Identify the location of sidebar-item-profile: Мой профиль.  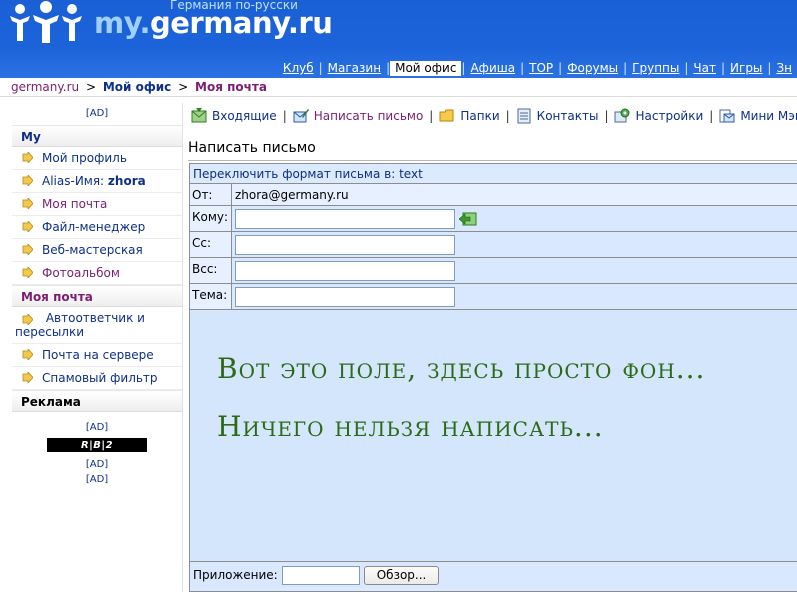
(97, 158).